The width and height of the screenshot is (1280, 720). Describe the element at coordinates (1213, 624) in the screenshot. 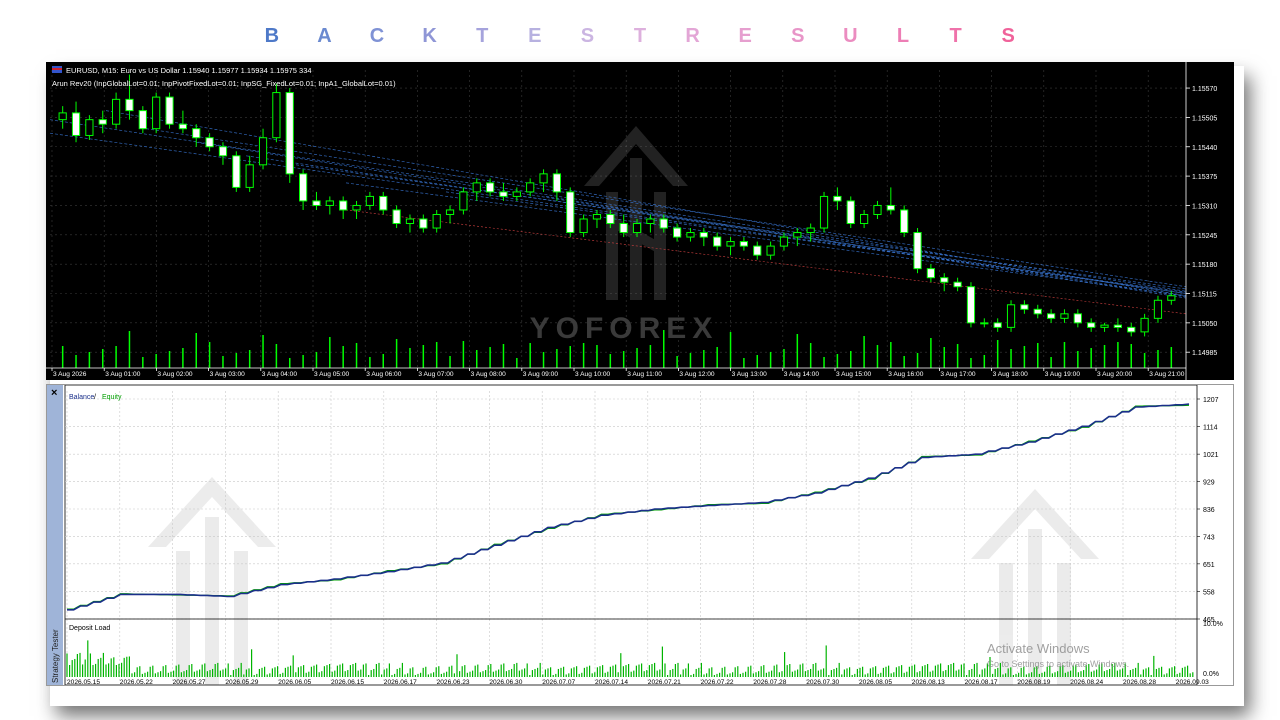

I see `load-label-max: 10.0%` at that location.